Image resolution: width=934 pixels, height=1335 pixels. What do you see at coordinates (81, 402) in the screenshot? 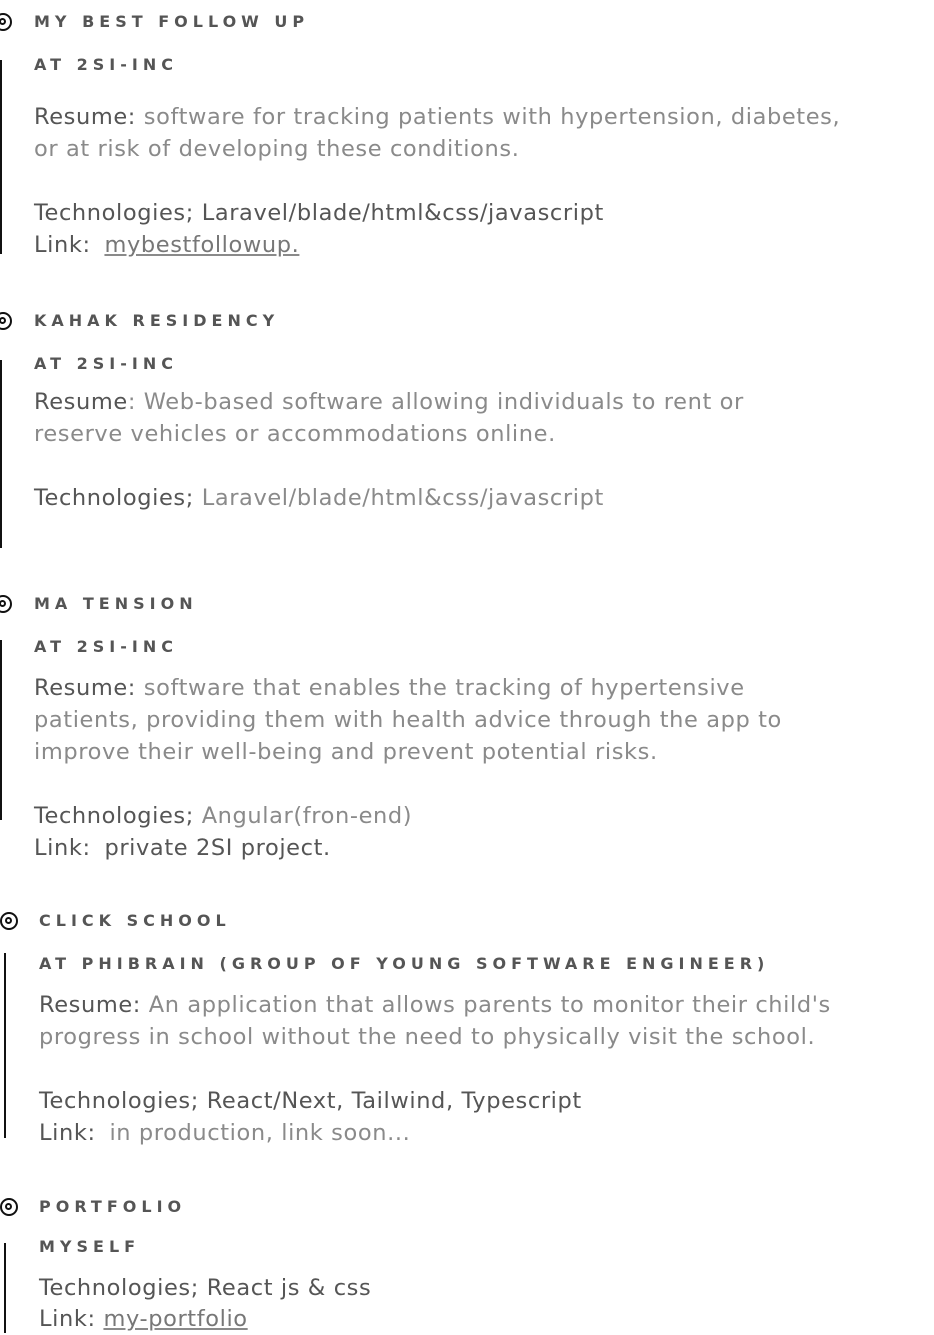
I see `resume-label: Resume` at bounding box center [81, 402].